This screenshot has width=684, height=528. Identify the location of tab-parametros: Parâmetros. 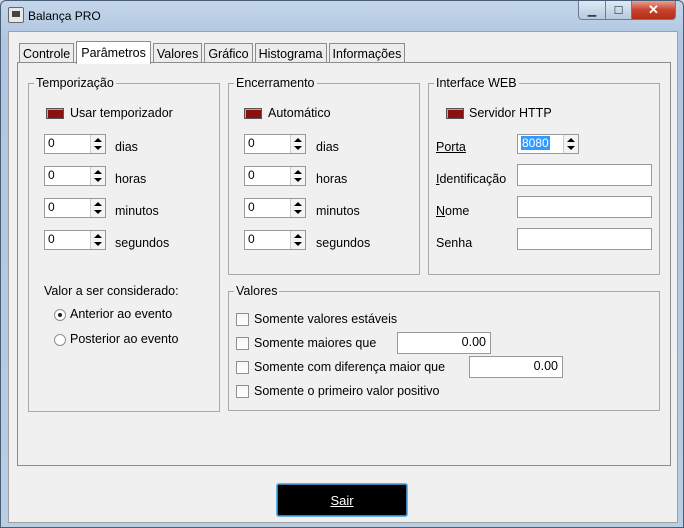
(113, 52).